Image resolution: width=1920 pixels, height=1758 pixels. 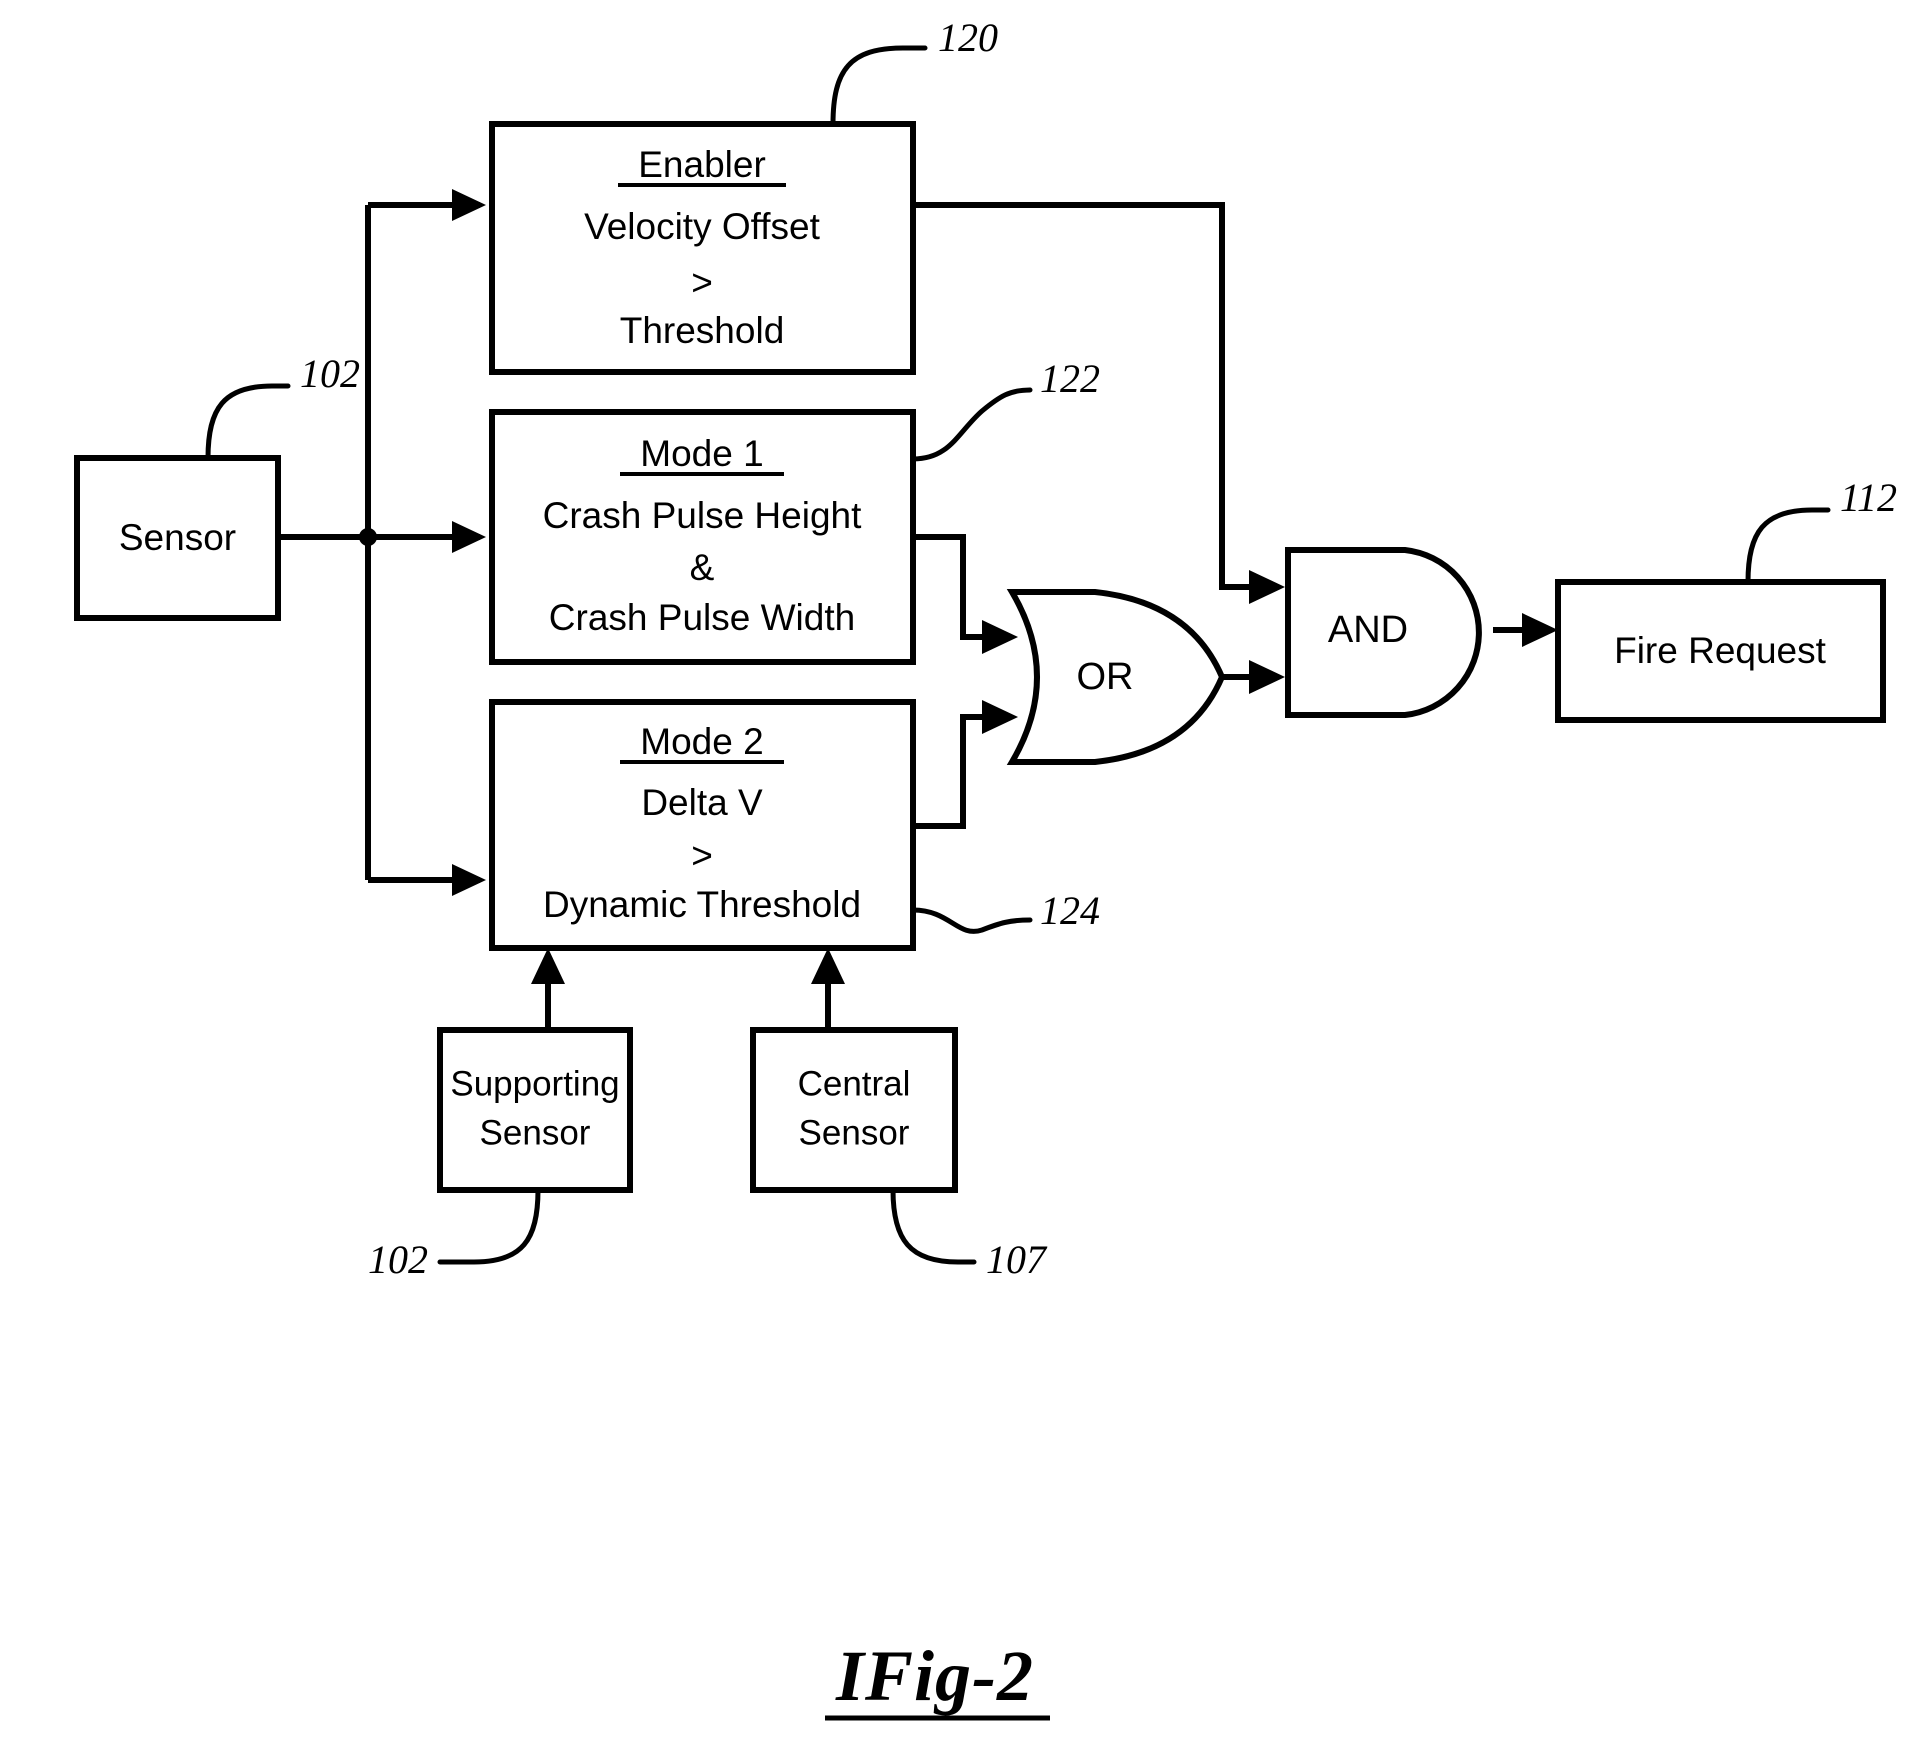 I want to click on block-fire-request-label: Fire Request, so click(x=1720, y=650).